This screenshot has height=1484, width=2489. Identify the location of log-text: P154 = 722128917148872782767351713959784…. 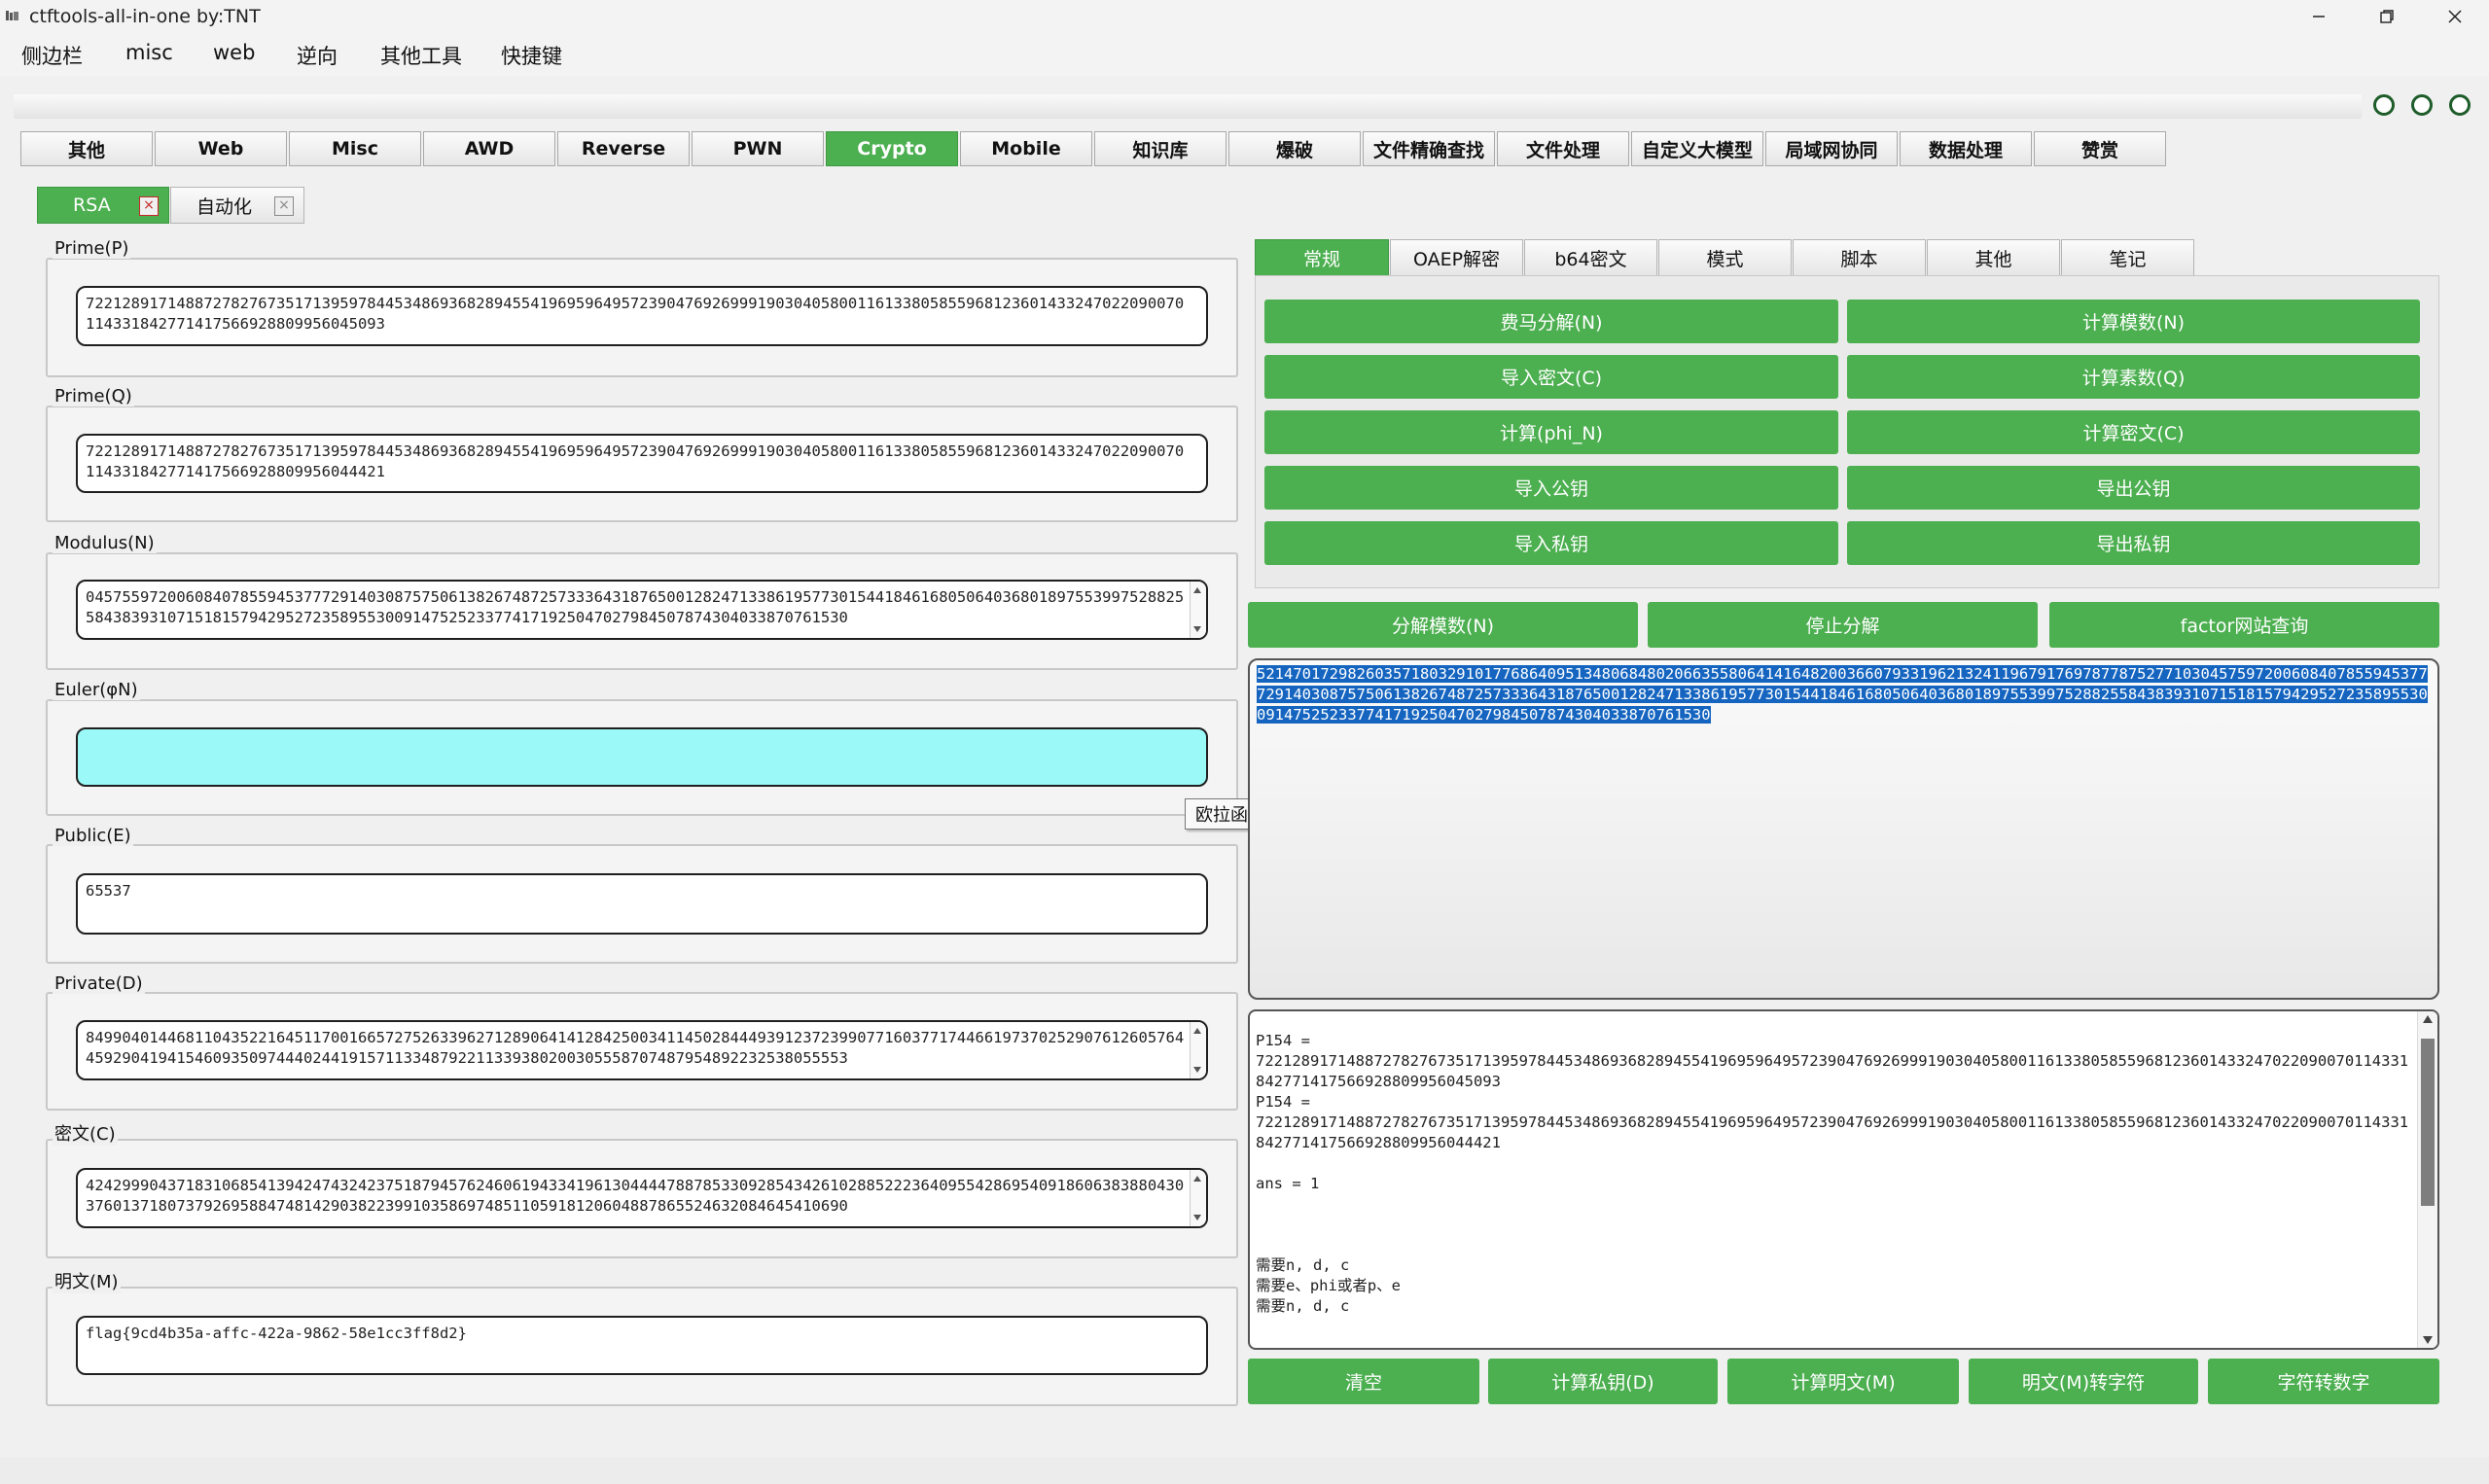
(1832, 1174).